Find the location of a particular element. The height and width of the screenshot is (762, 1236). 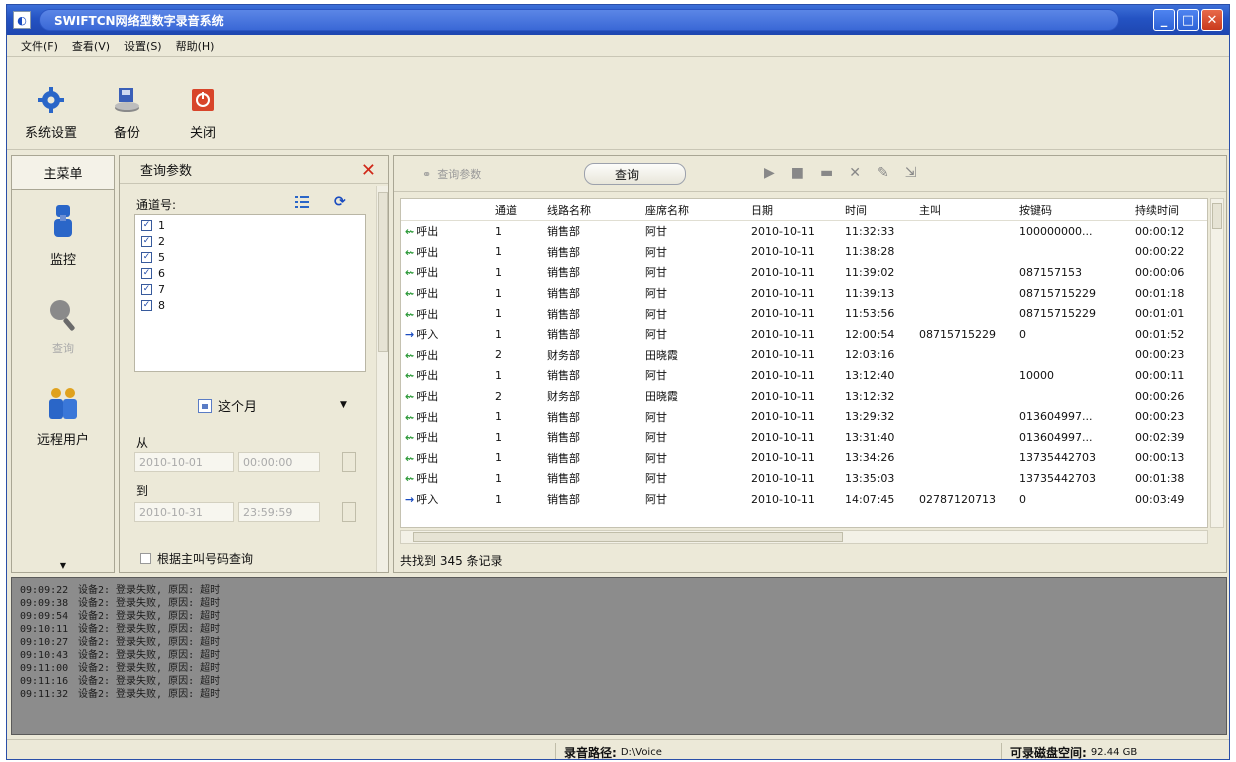

query-params-title: 查询参数 is located at coordinates (254, 170).